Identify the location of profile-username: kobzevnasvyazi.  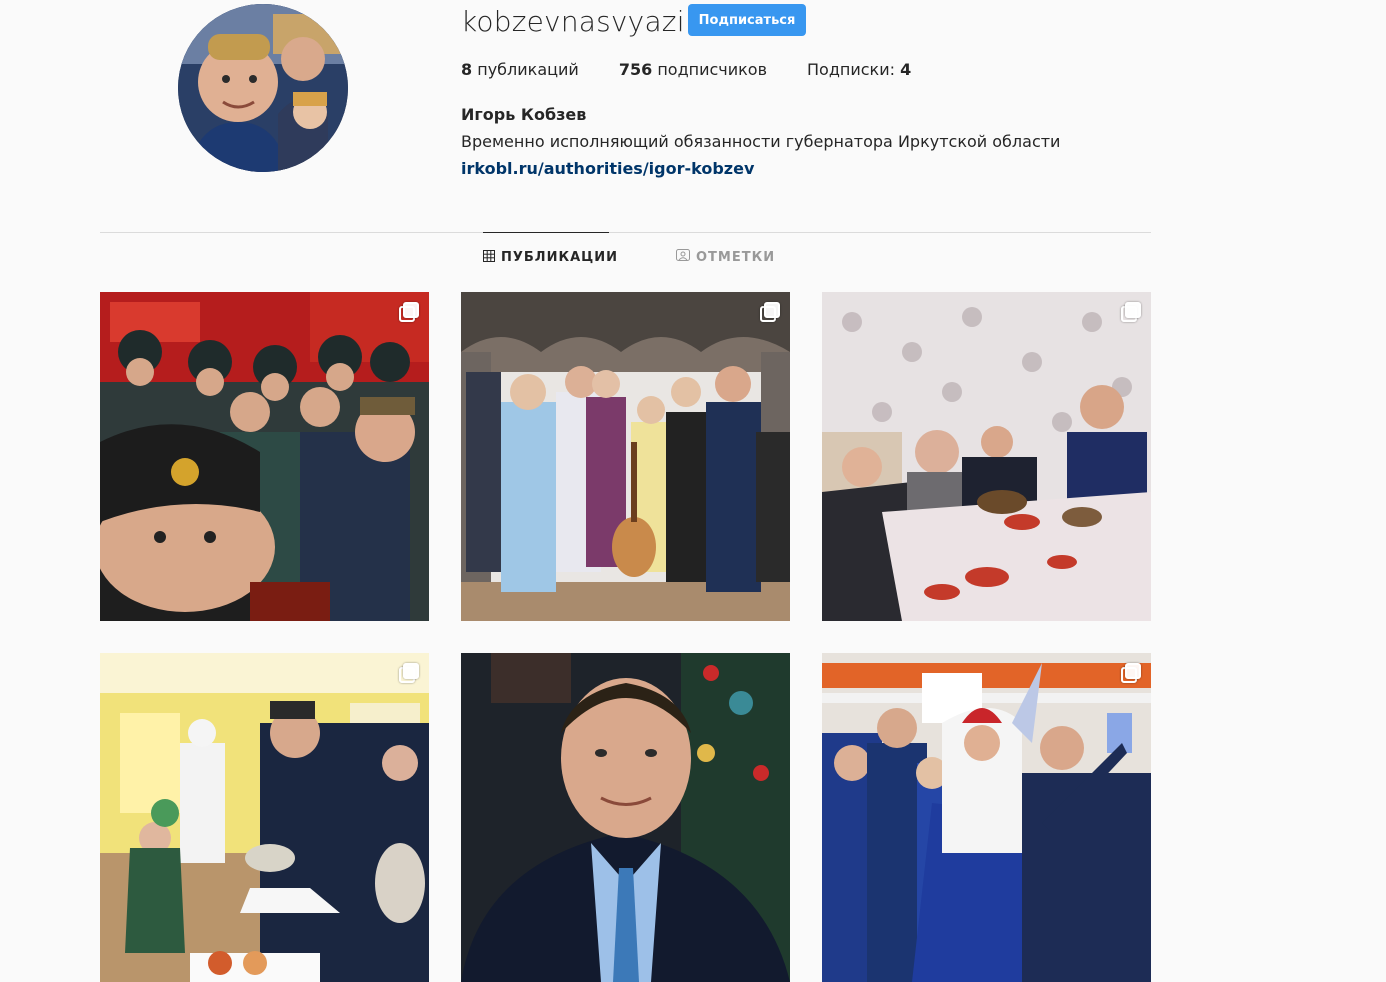
(573, 21).